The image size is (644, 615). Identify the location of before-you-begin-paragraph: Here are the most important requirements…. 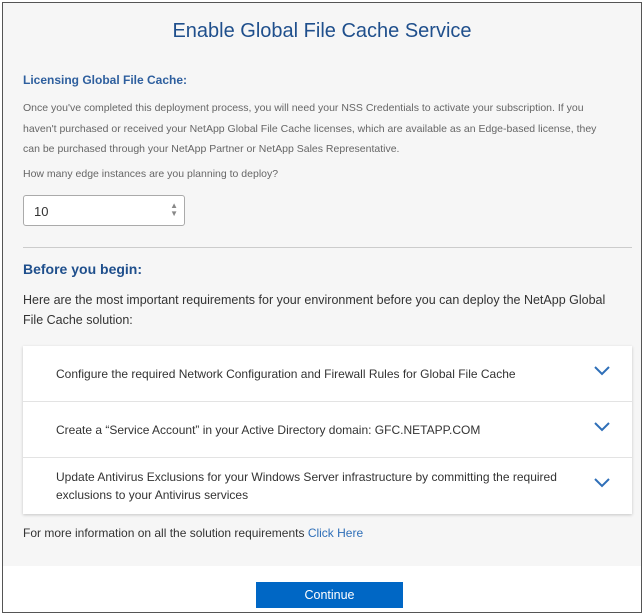
(314, 310).